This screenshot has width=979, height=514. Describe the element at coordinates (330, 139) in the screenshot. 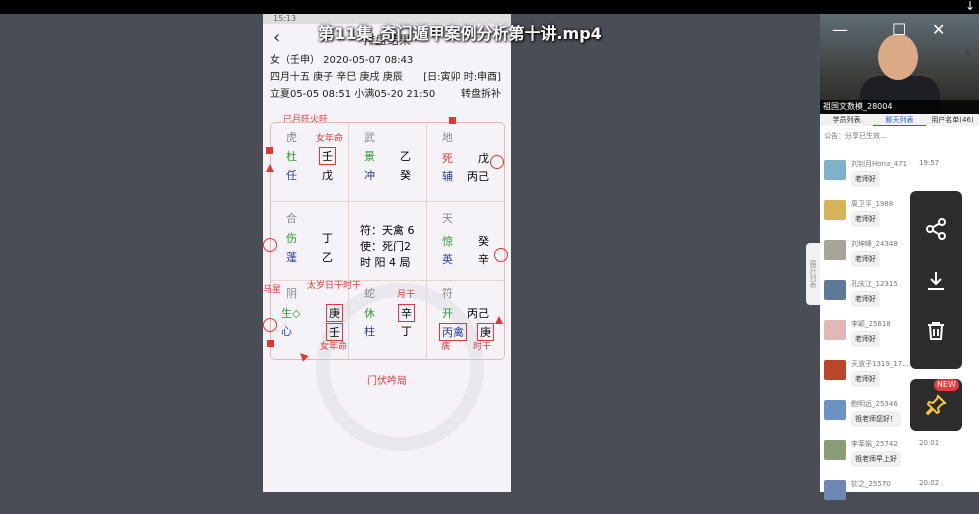

I see `palace-tag: 女年命` at that location.